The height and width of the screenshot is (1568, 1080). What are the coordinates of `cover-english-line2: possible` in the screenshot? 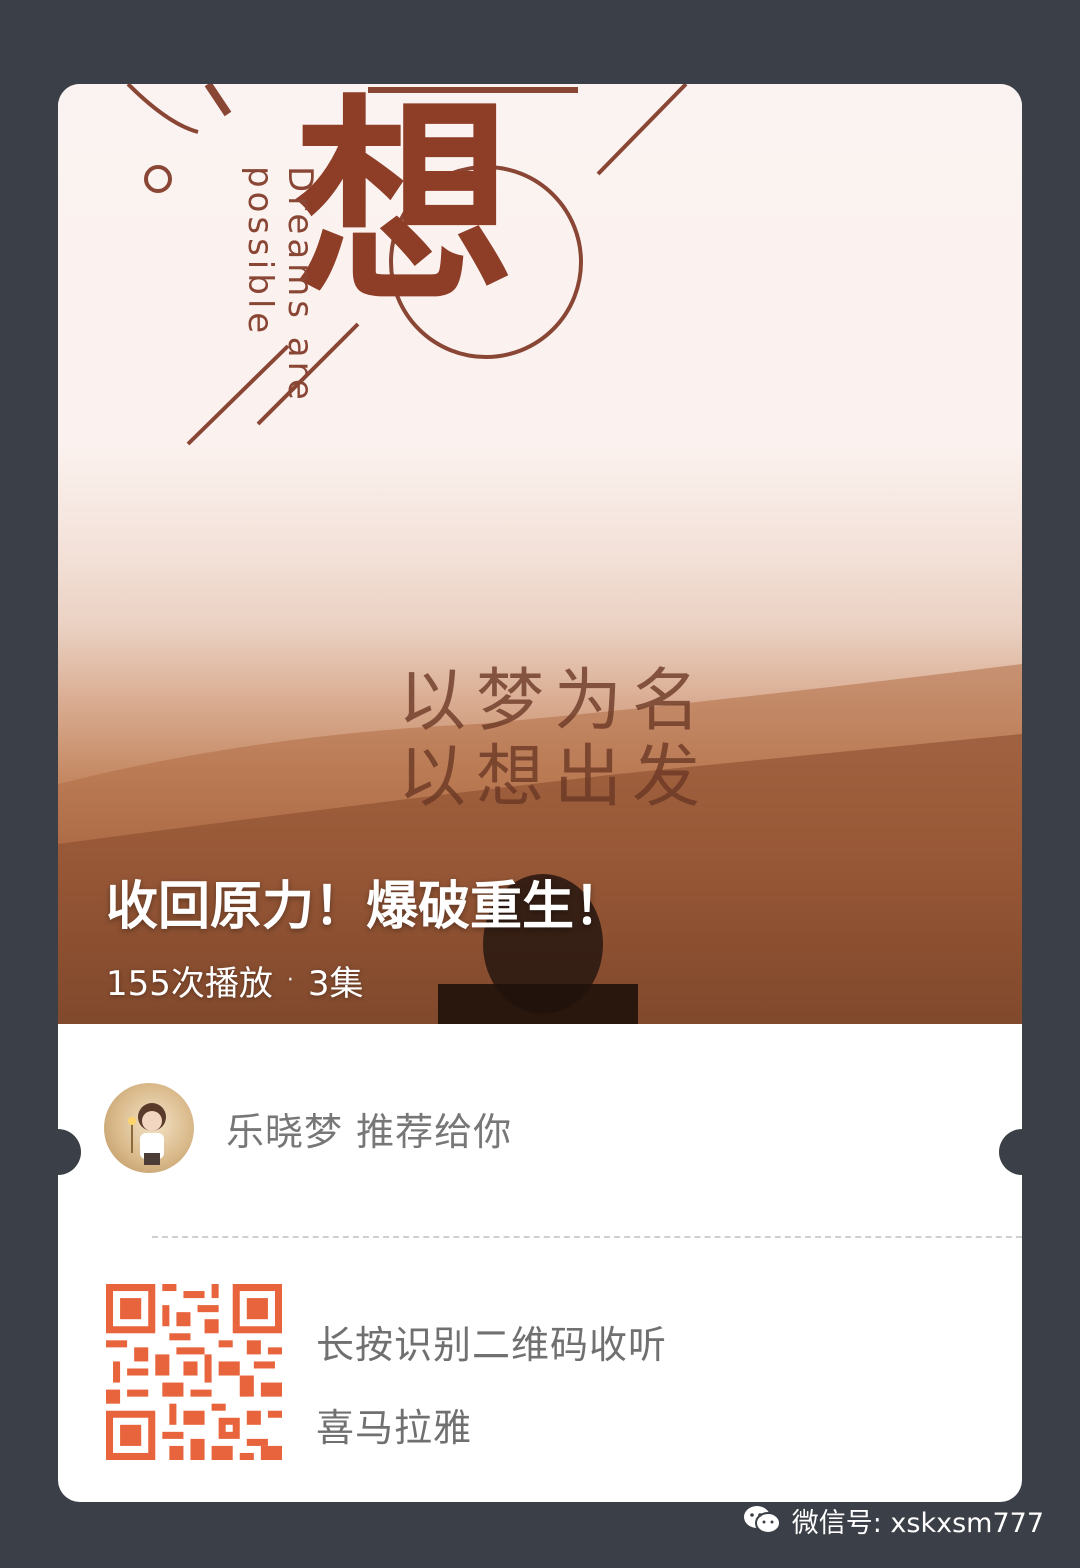 It's located at (260, 252).